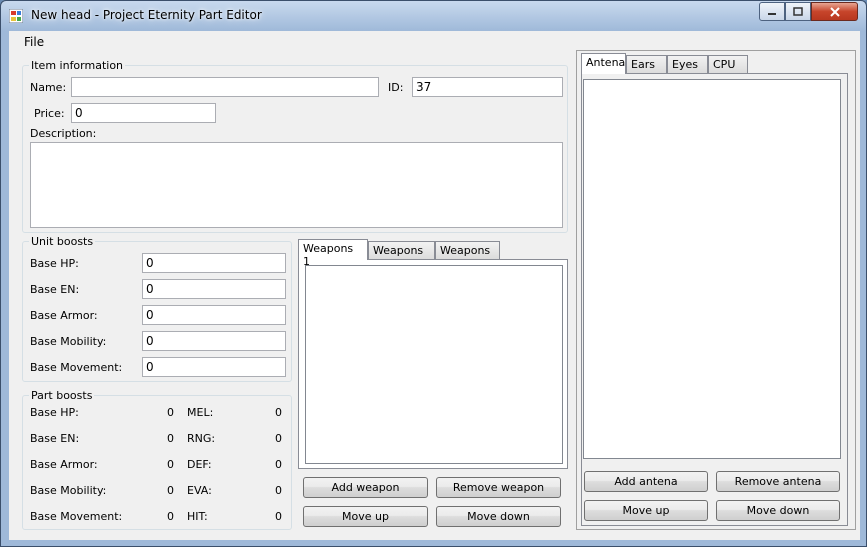 Image resolution: width=867 pixels, height=547 pixels. Describe the element at coordinates (201, 438) in the screenshot. I see `part-rng-label: RNG:` at that location.